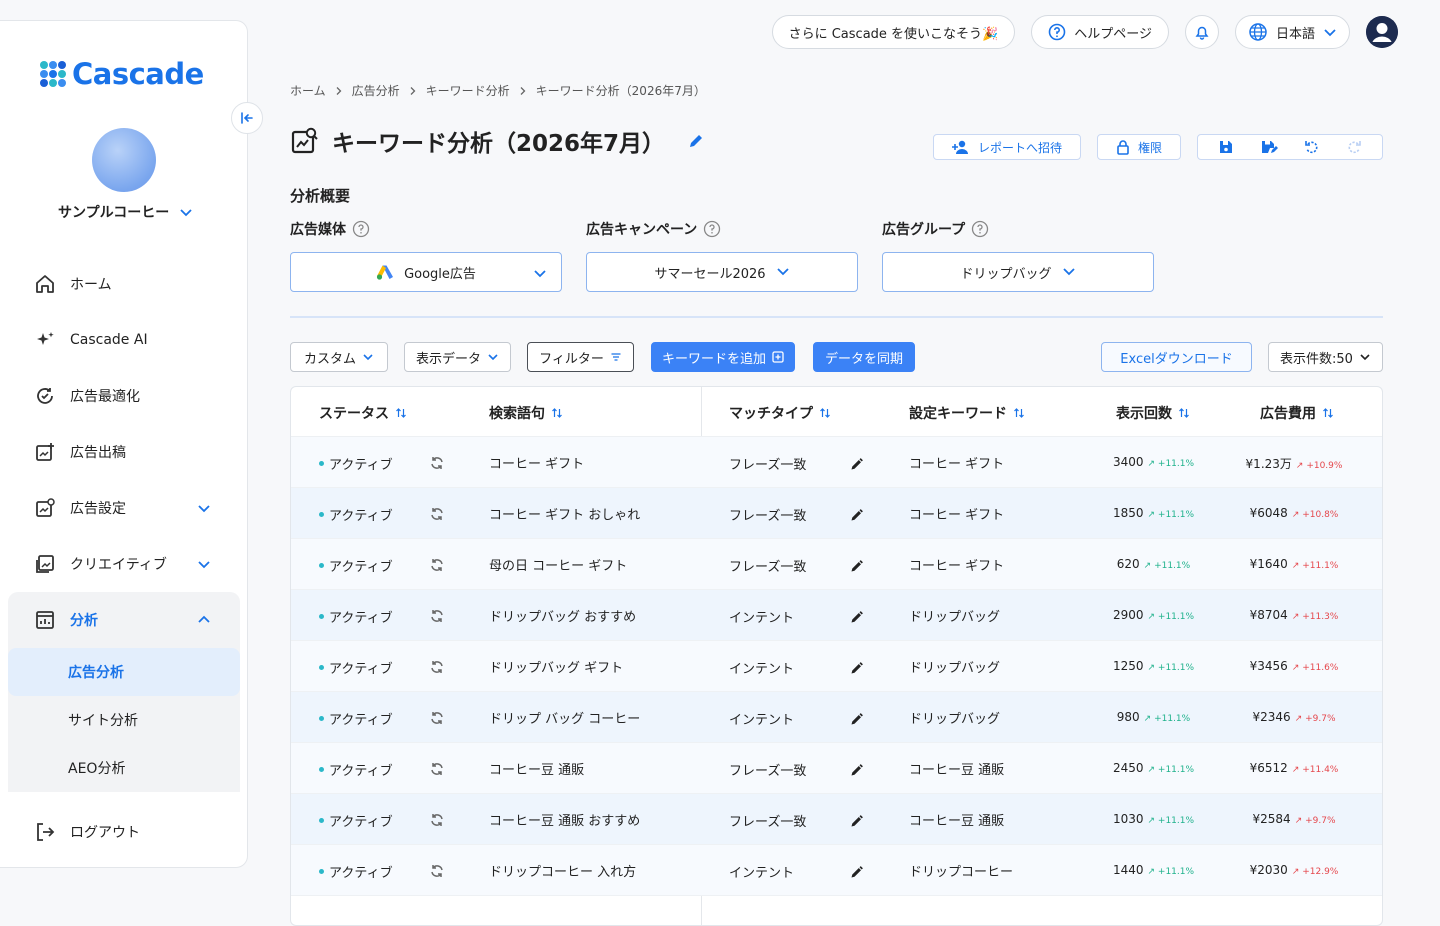 The width and height of the screenshot is (1440, 926). I want to click on promo-button: さらに Cascade を使いこなそう🎉, so click(893, 32).